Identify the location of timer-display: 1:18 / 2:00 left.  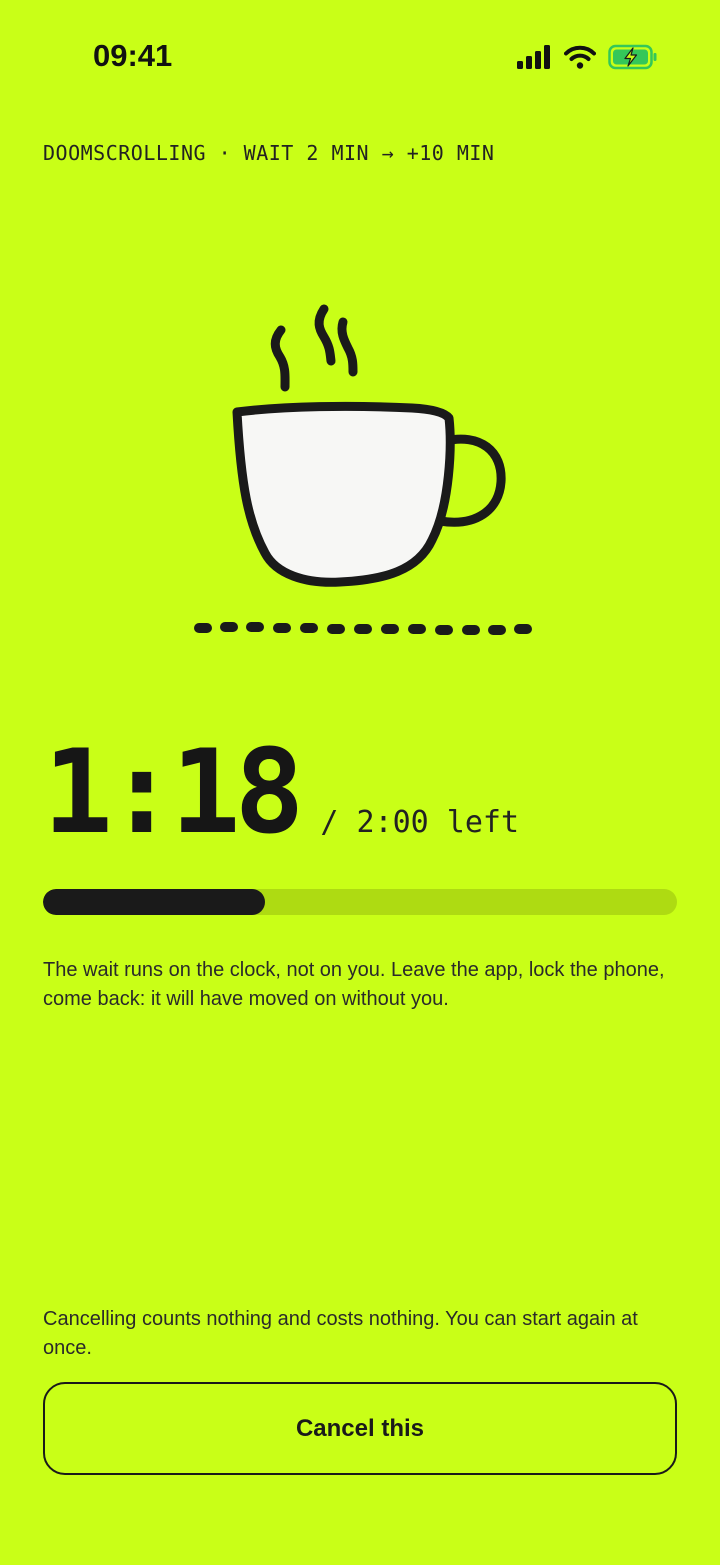
(281, 793).